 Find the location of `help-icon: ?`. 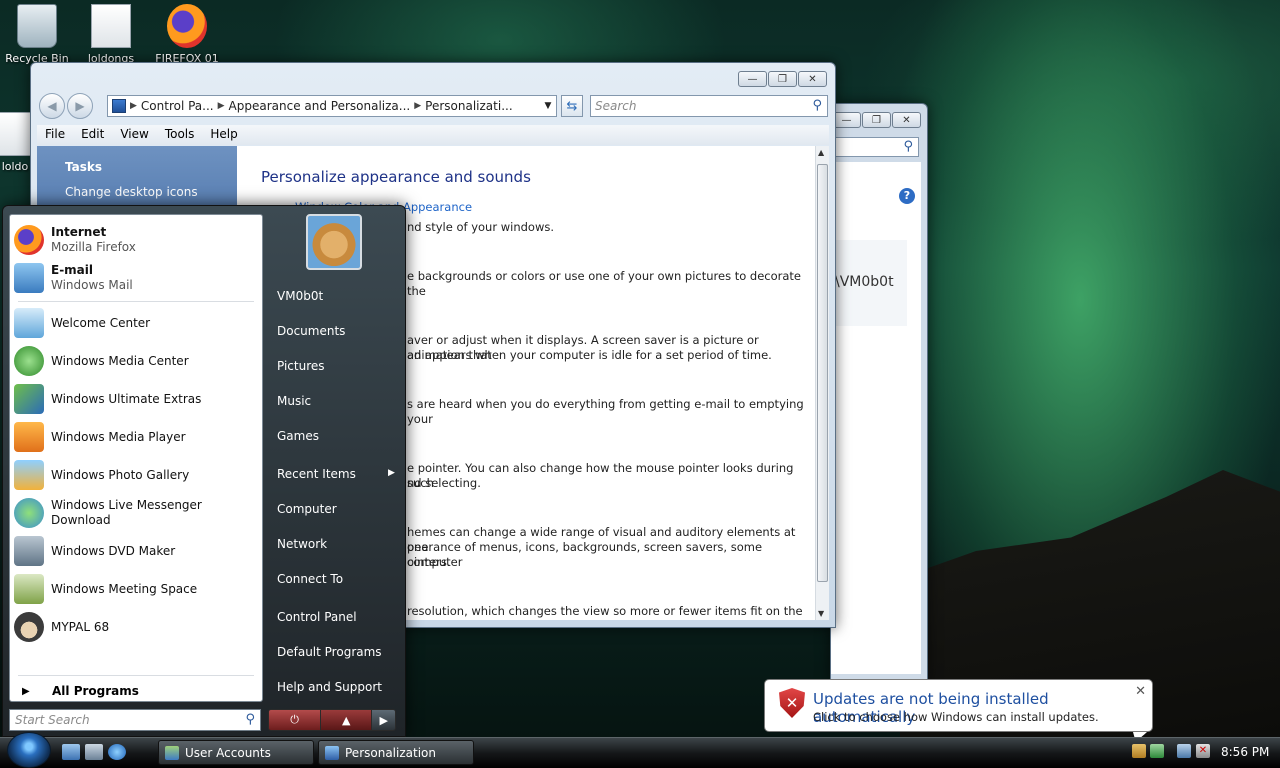

help-icon: ? is located at coordinates (907, 196).